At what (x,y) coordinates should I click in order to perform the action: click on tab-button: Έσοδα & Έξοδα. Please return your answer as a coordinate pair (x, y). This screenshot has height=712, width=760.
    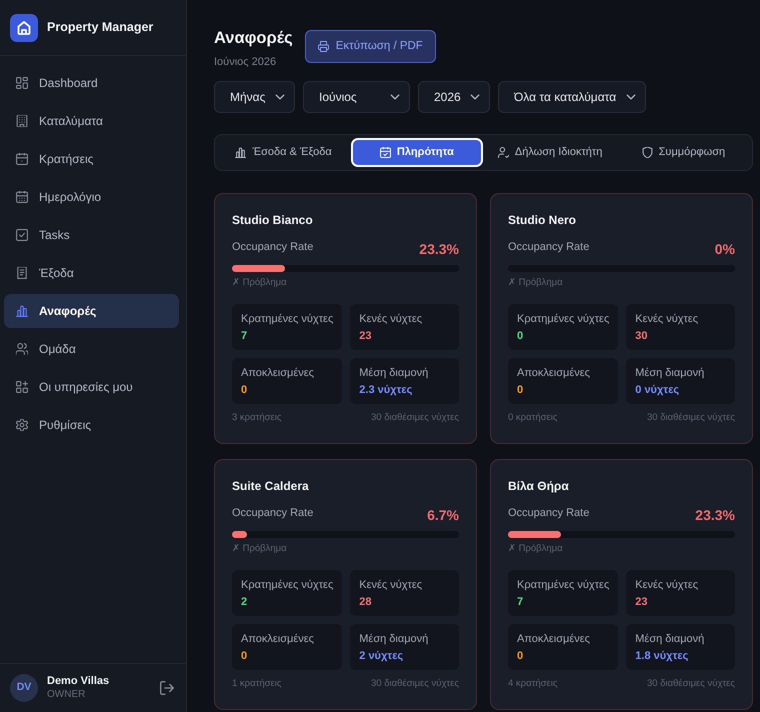
    Looking at the image, I should click on (284, 152).